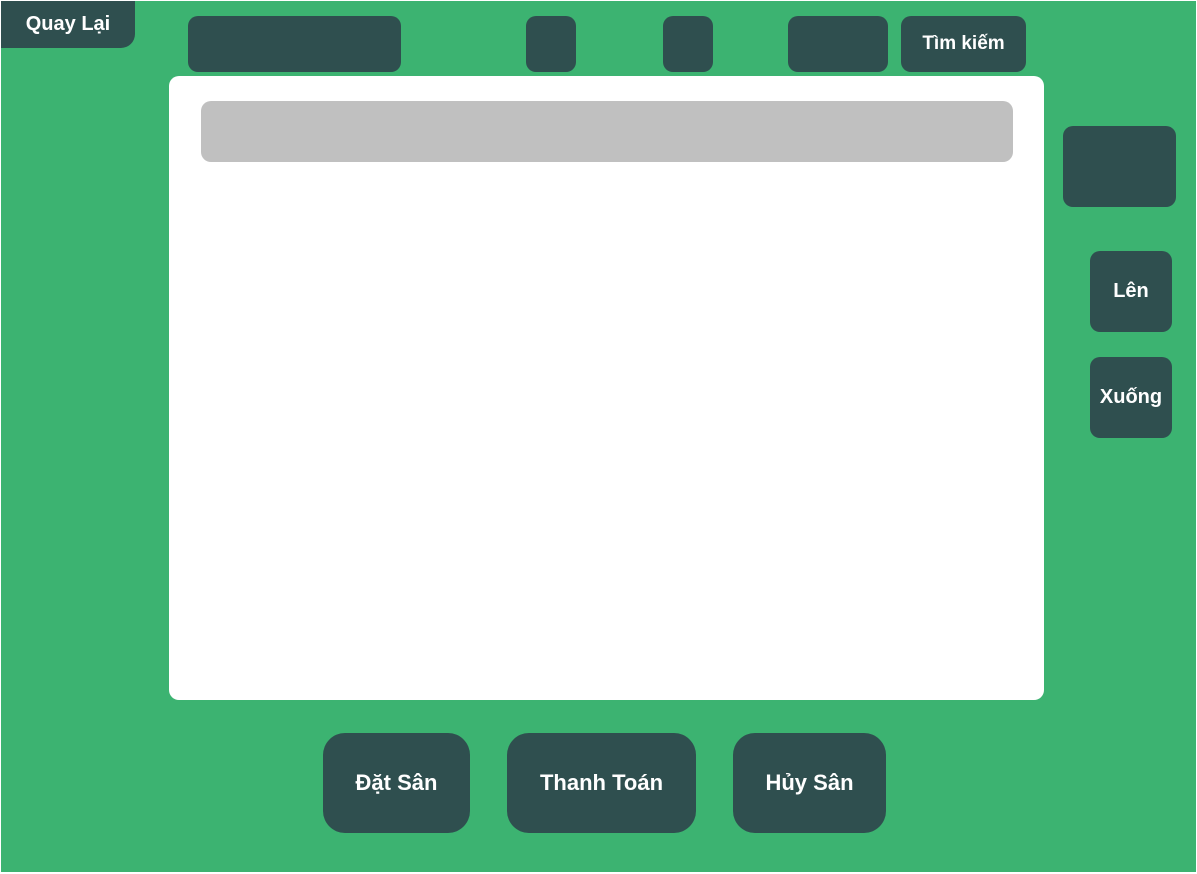 This screenshot has width=1197, height=874. What do you see at coordinates (1131, 291) in the screenshot?
I see `scroll-up-button: Lên` at bounding box center [1131, 291].